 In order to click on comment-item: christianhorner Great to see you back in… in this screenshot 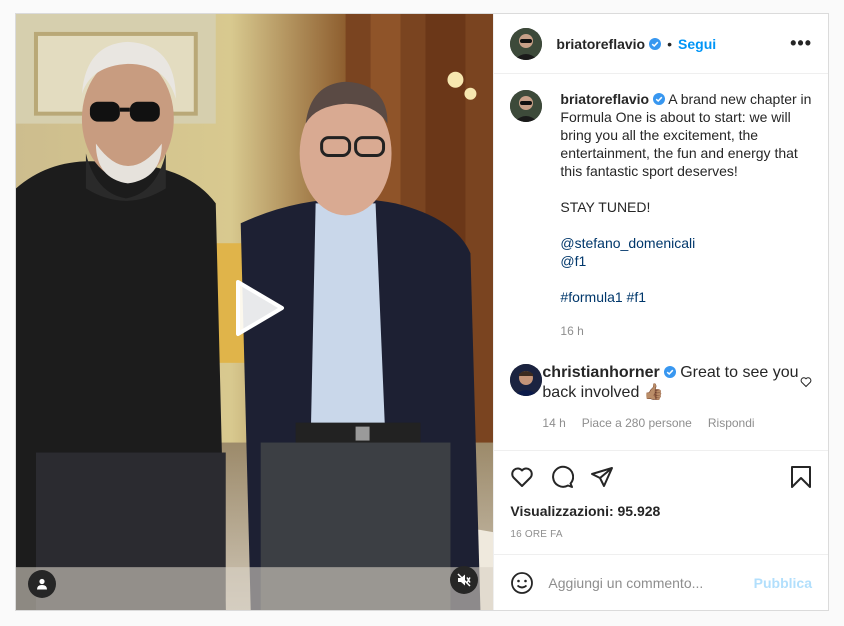, I will do `click(661, 397)`.